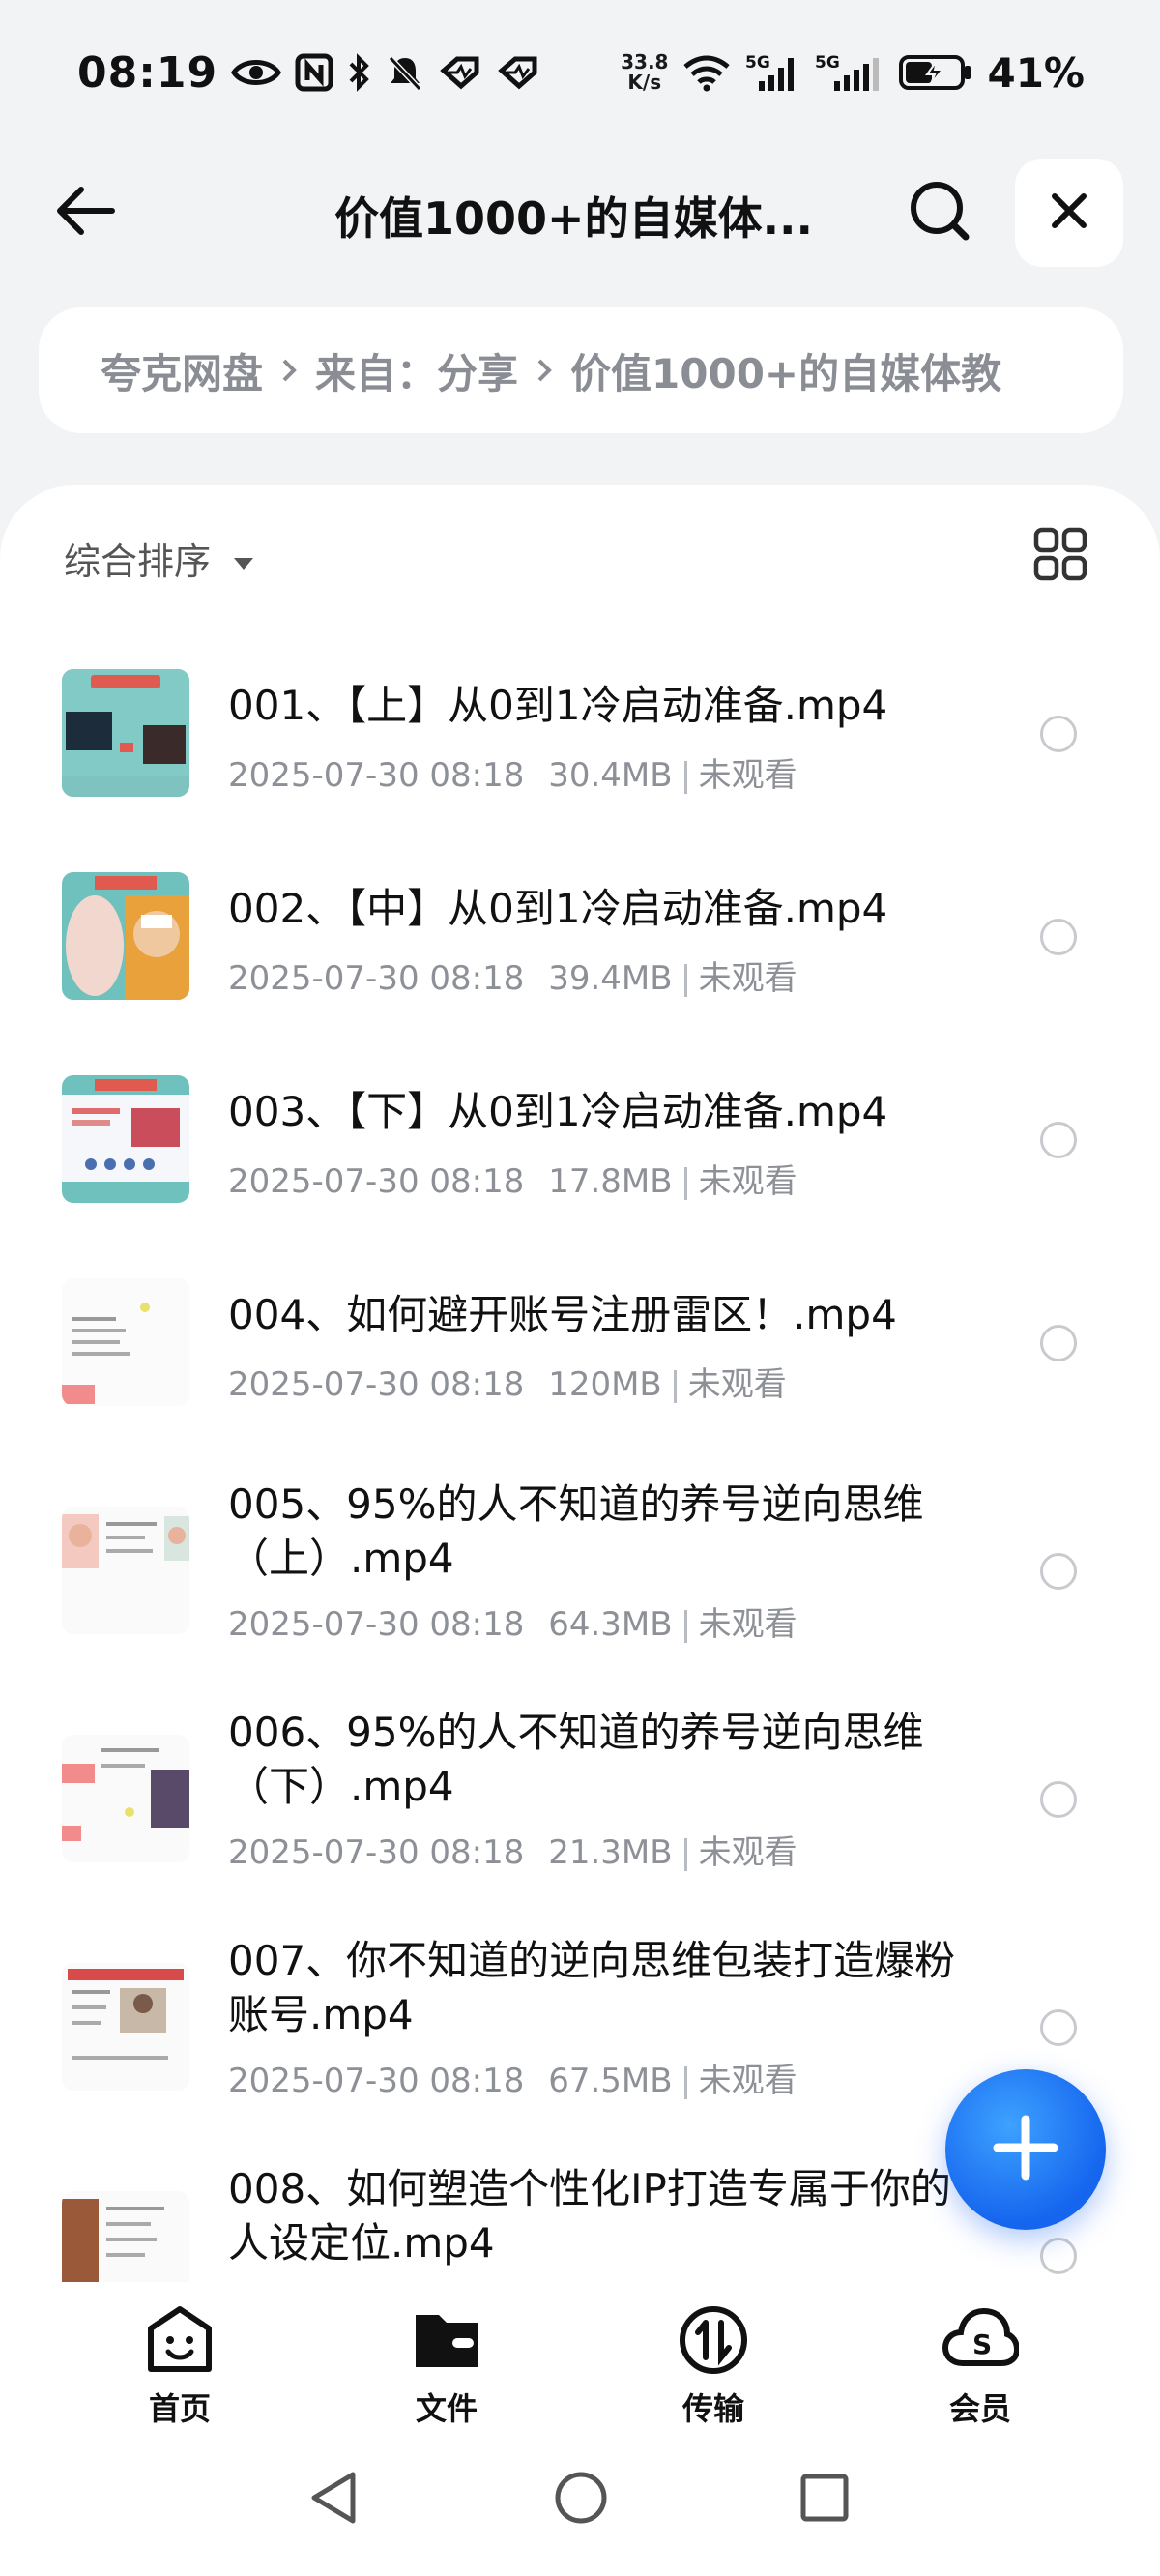 The height and width of the screenshot is (2576, 1160). I want to click on nav-back-button, so click(333, 2499).